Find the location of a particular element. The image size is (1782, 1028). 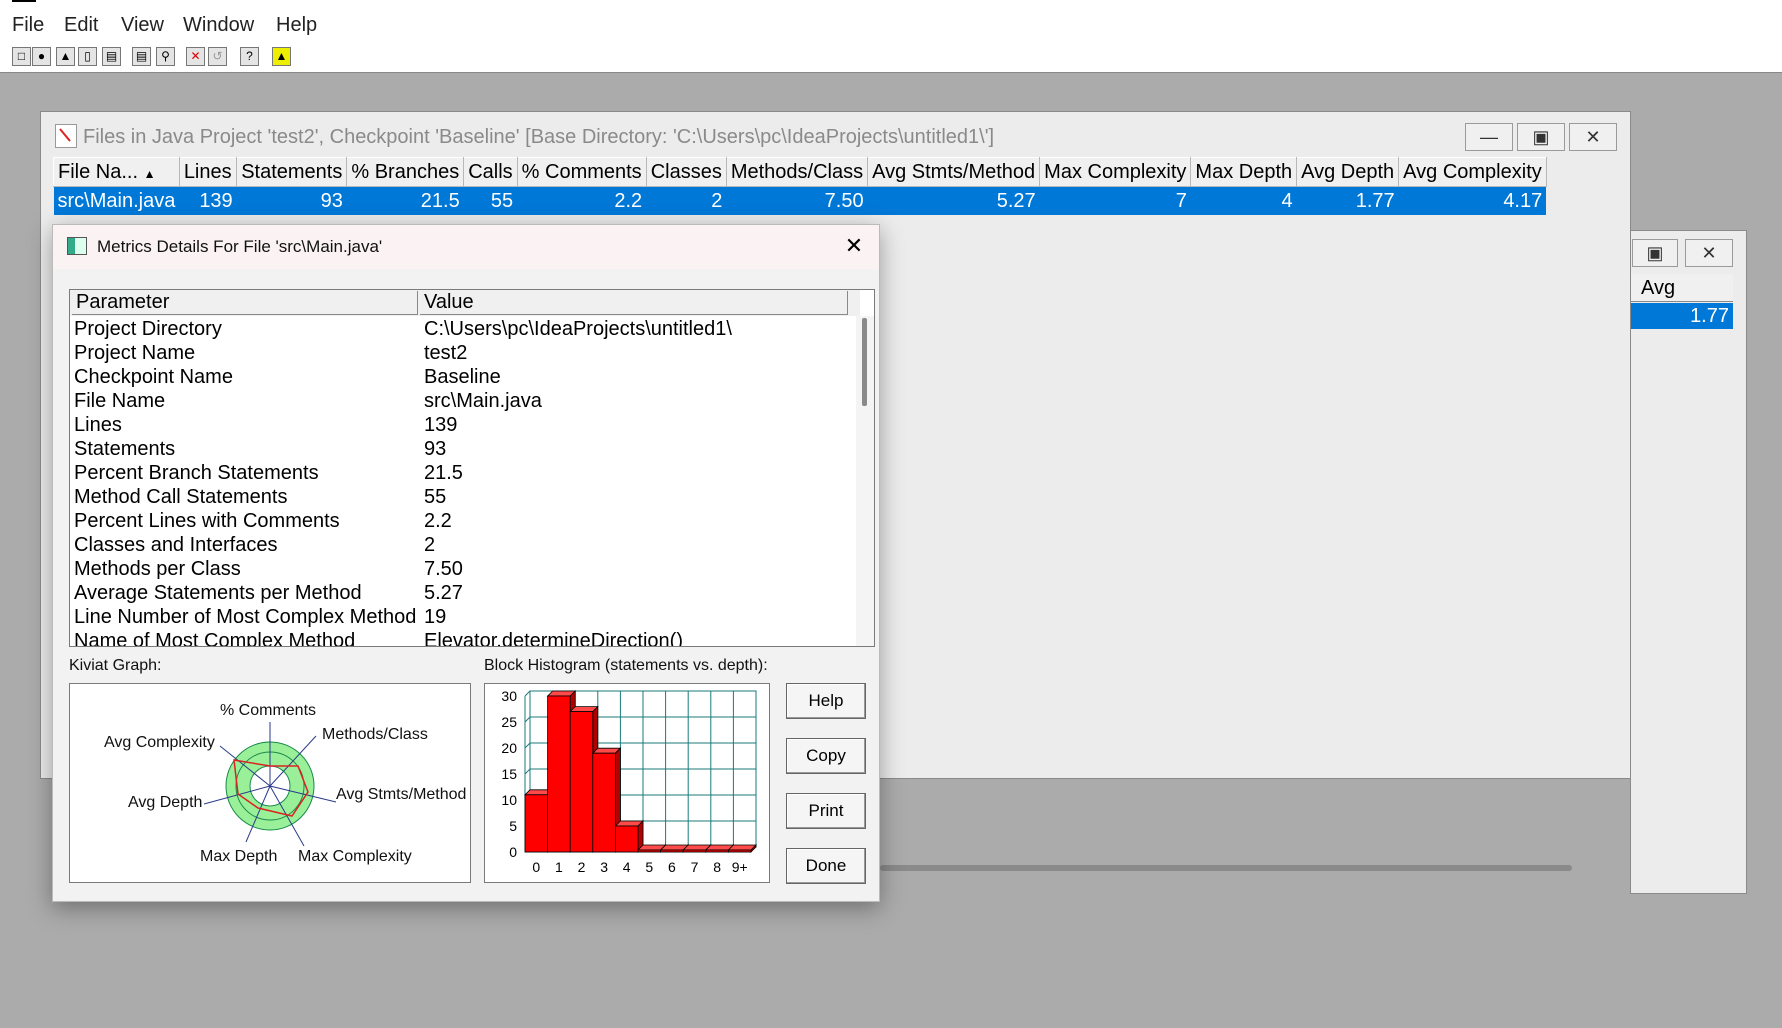

cell-classes: 2 is located at coordinates (686, 200).